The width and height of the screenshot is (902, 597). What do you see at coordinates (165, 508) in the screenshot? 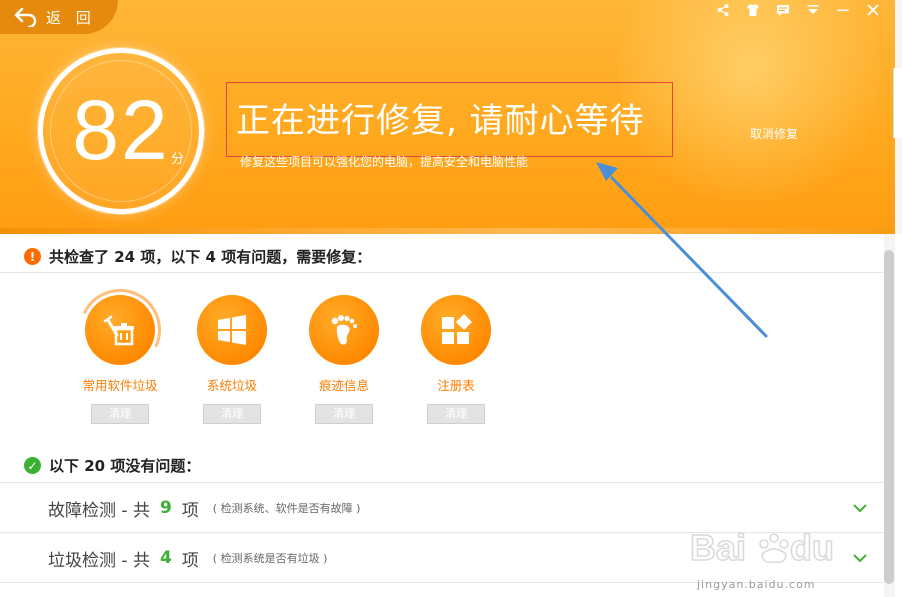
I see `row-count: 9` at bounding box center [165, 508].